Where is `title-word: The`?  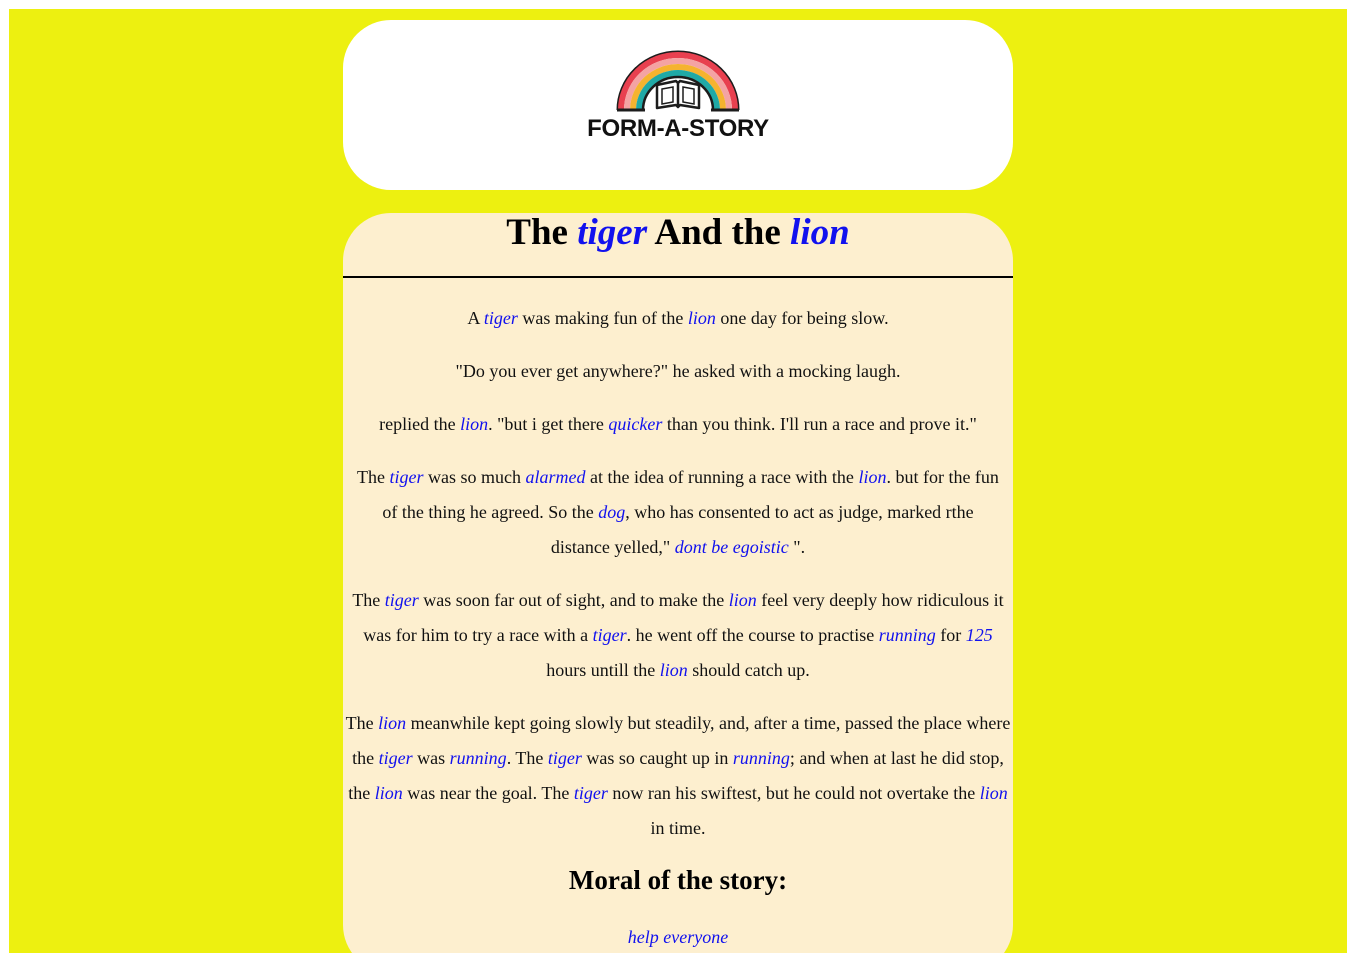 title-word: The is located at coordinates (537, 233).